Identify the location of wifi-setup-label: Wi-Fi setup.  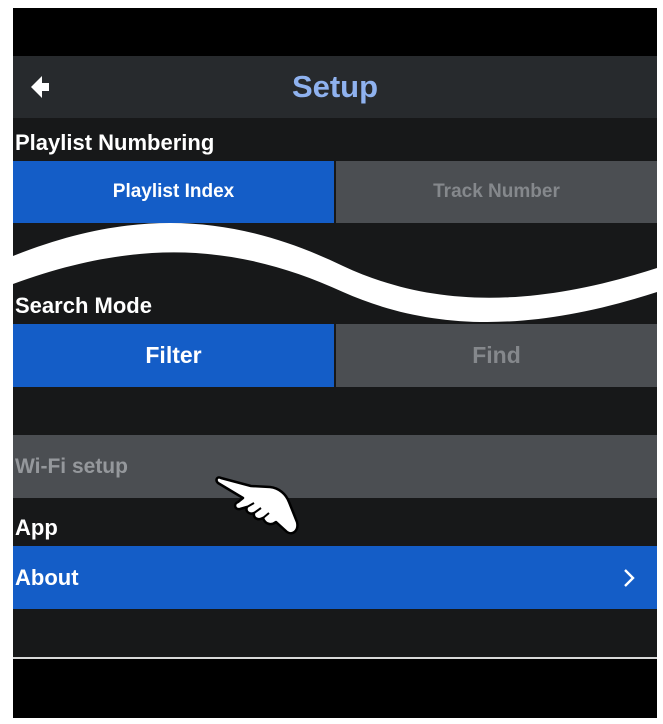
(71, 466).